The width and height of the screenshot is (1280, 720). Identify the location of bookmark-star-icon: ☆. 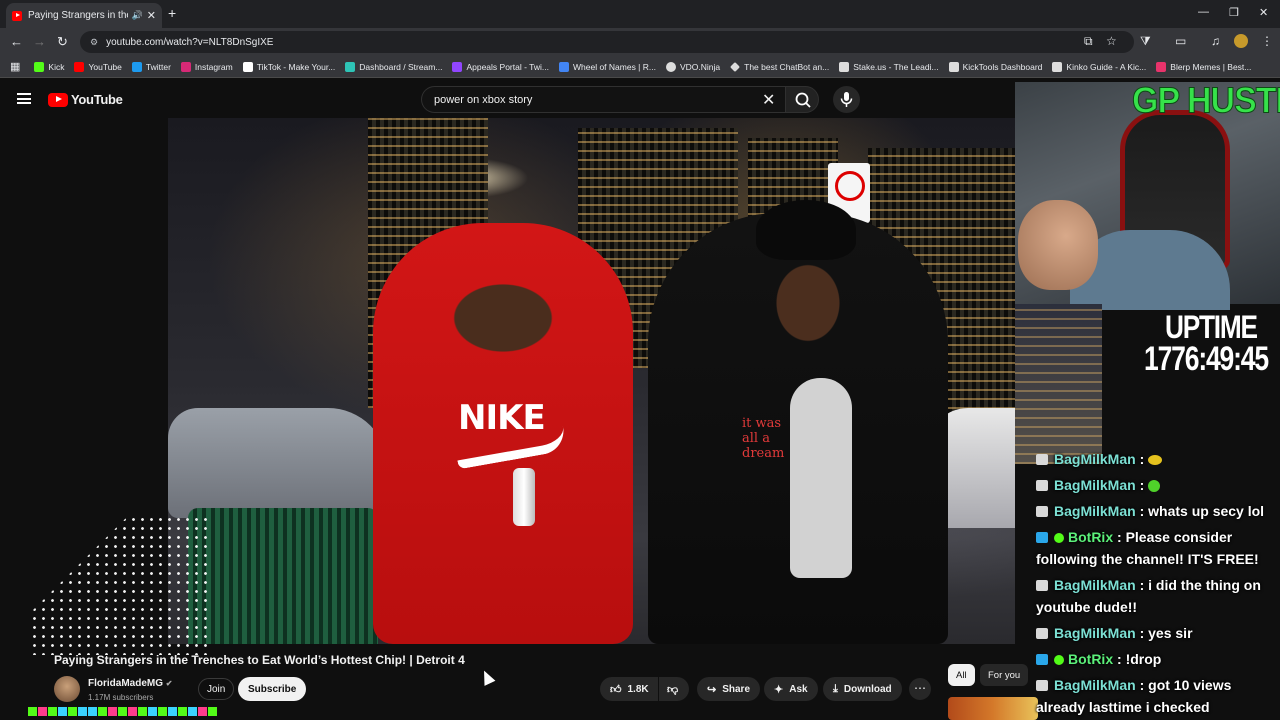
(1111, 41).